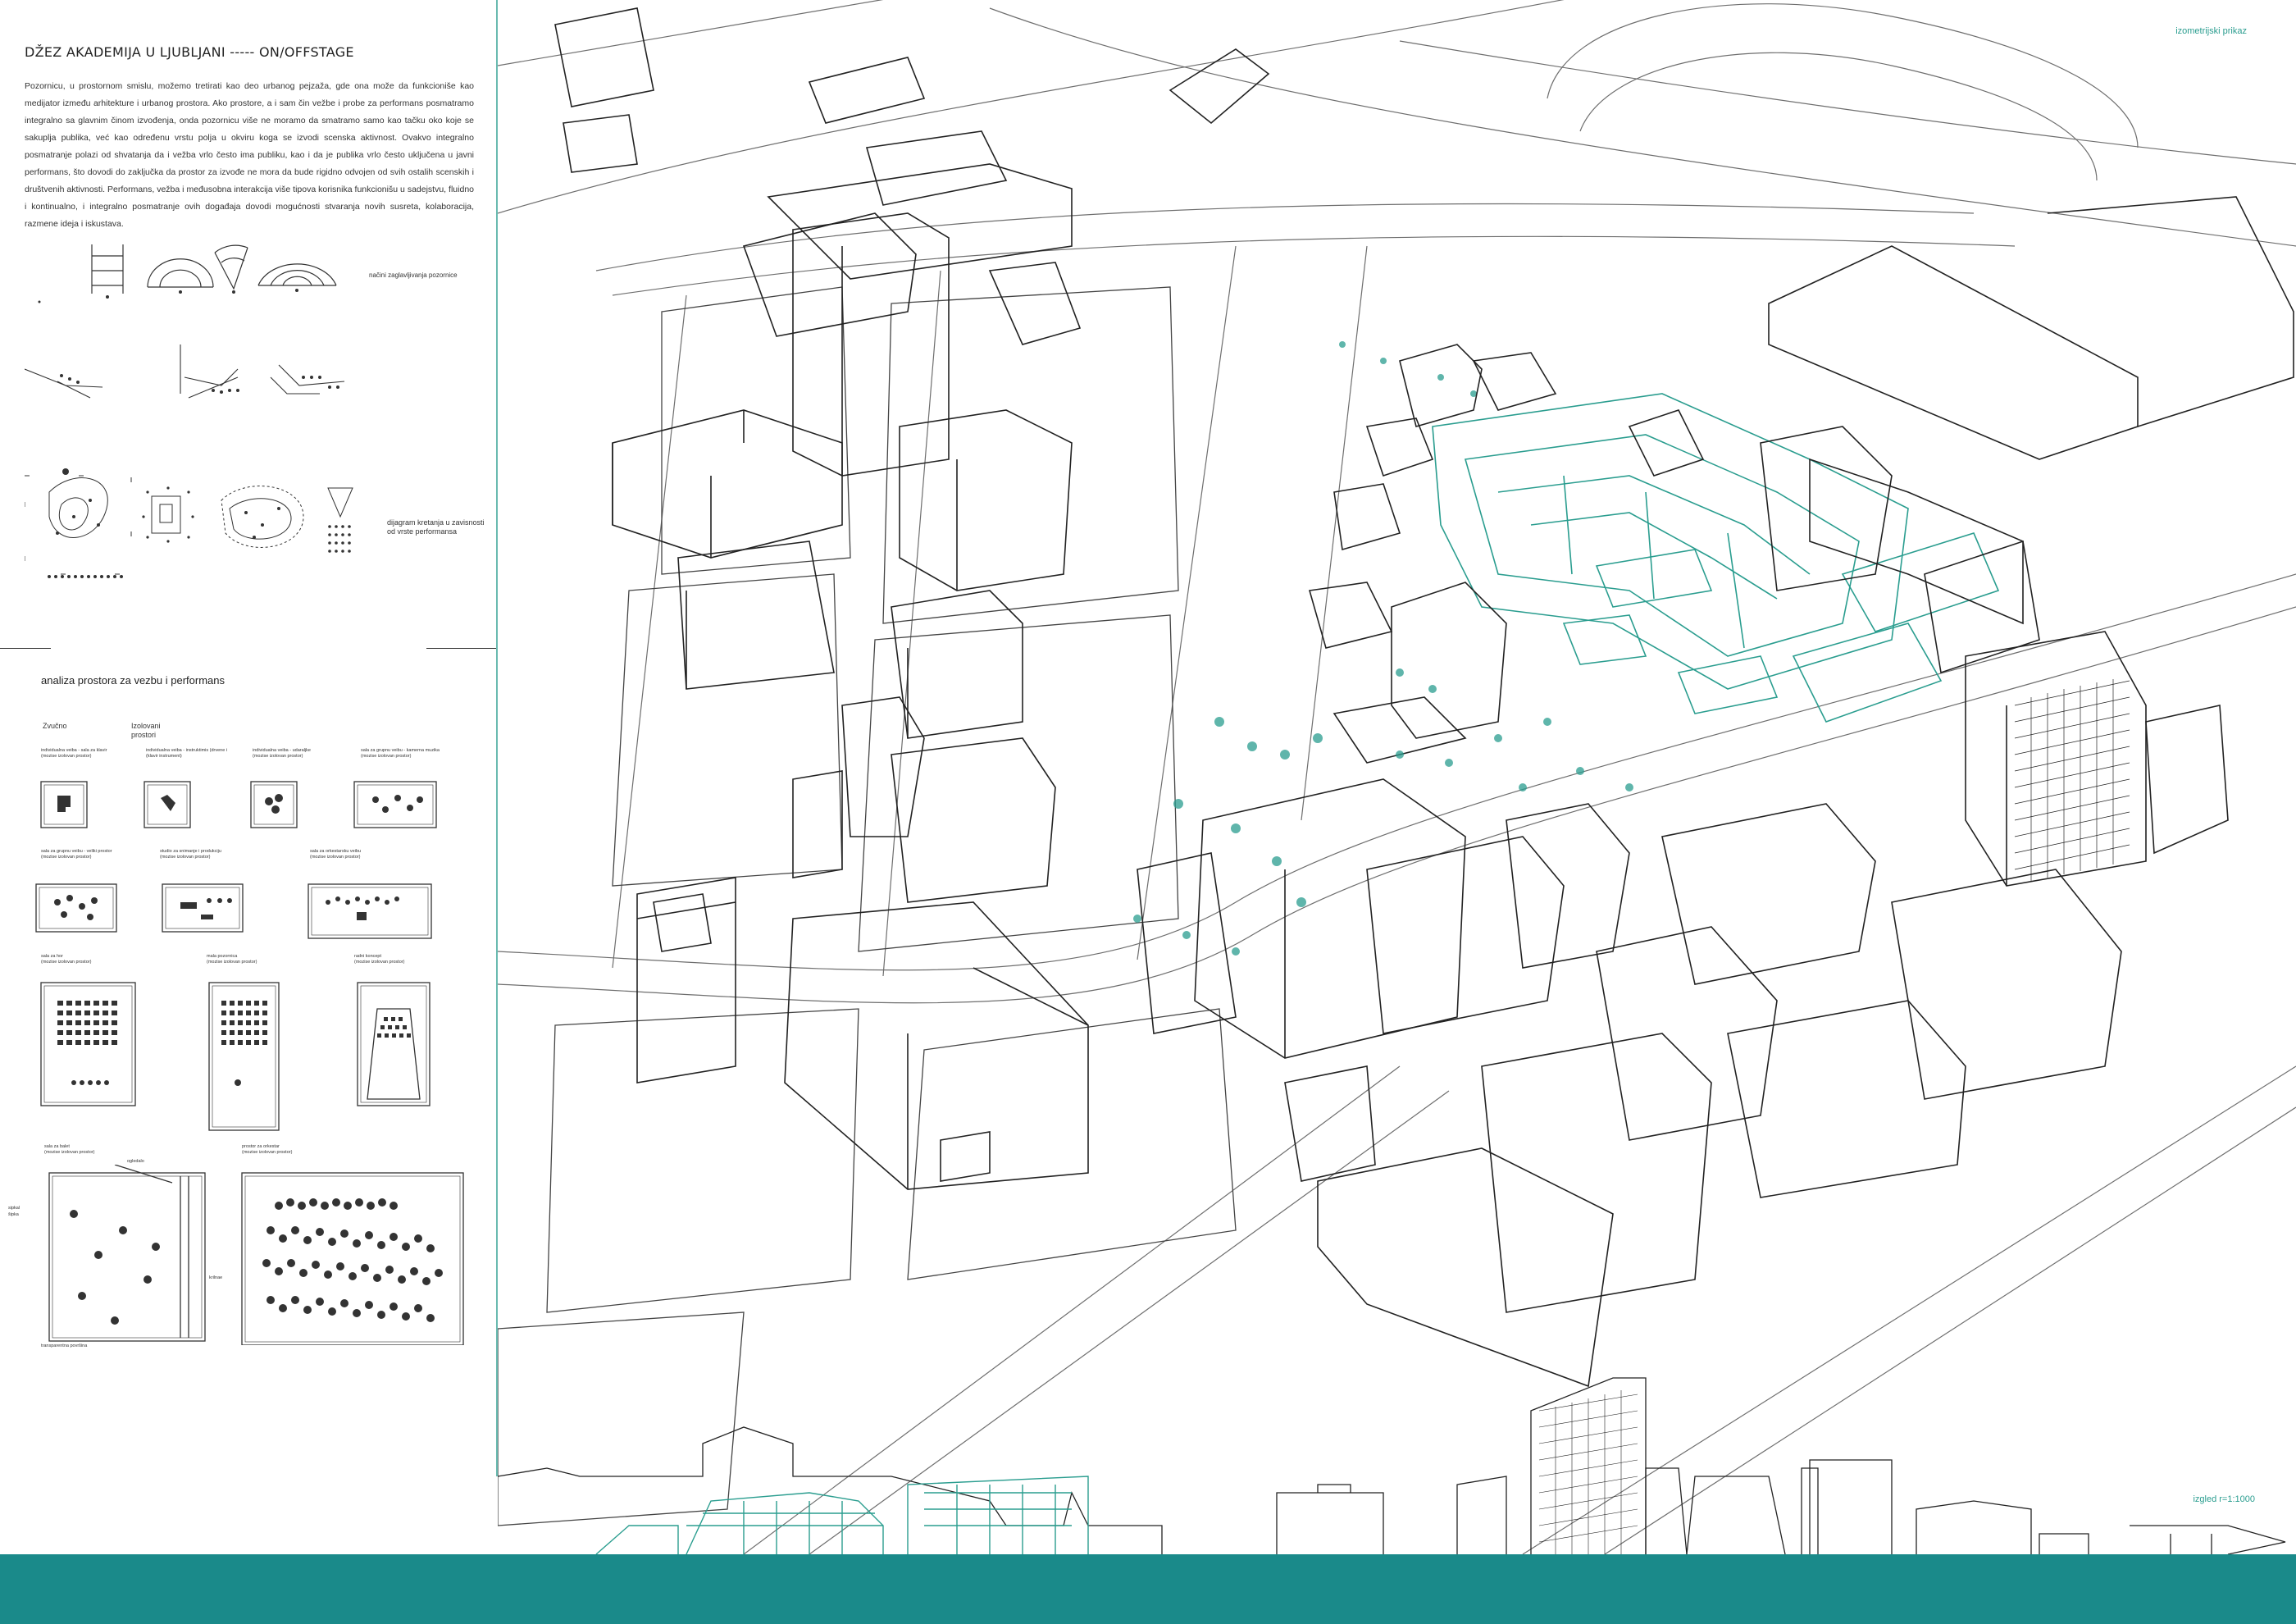  Describe the element at coordinates (461, 648) in the screenshot. I see `separator-right` at that location.